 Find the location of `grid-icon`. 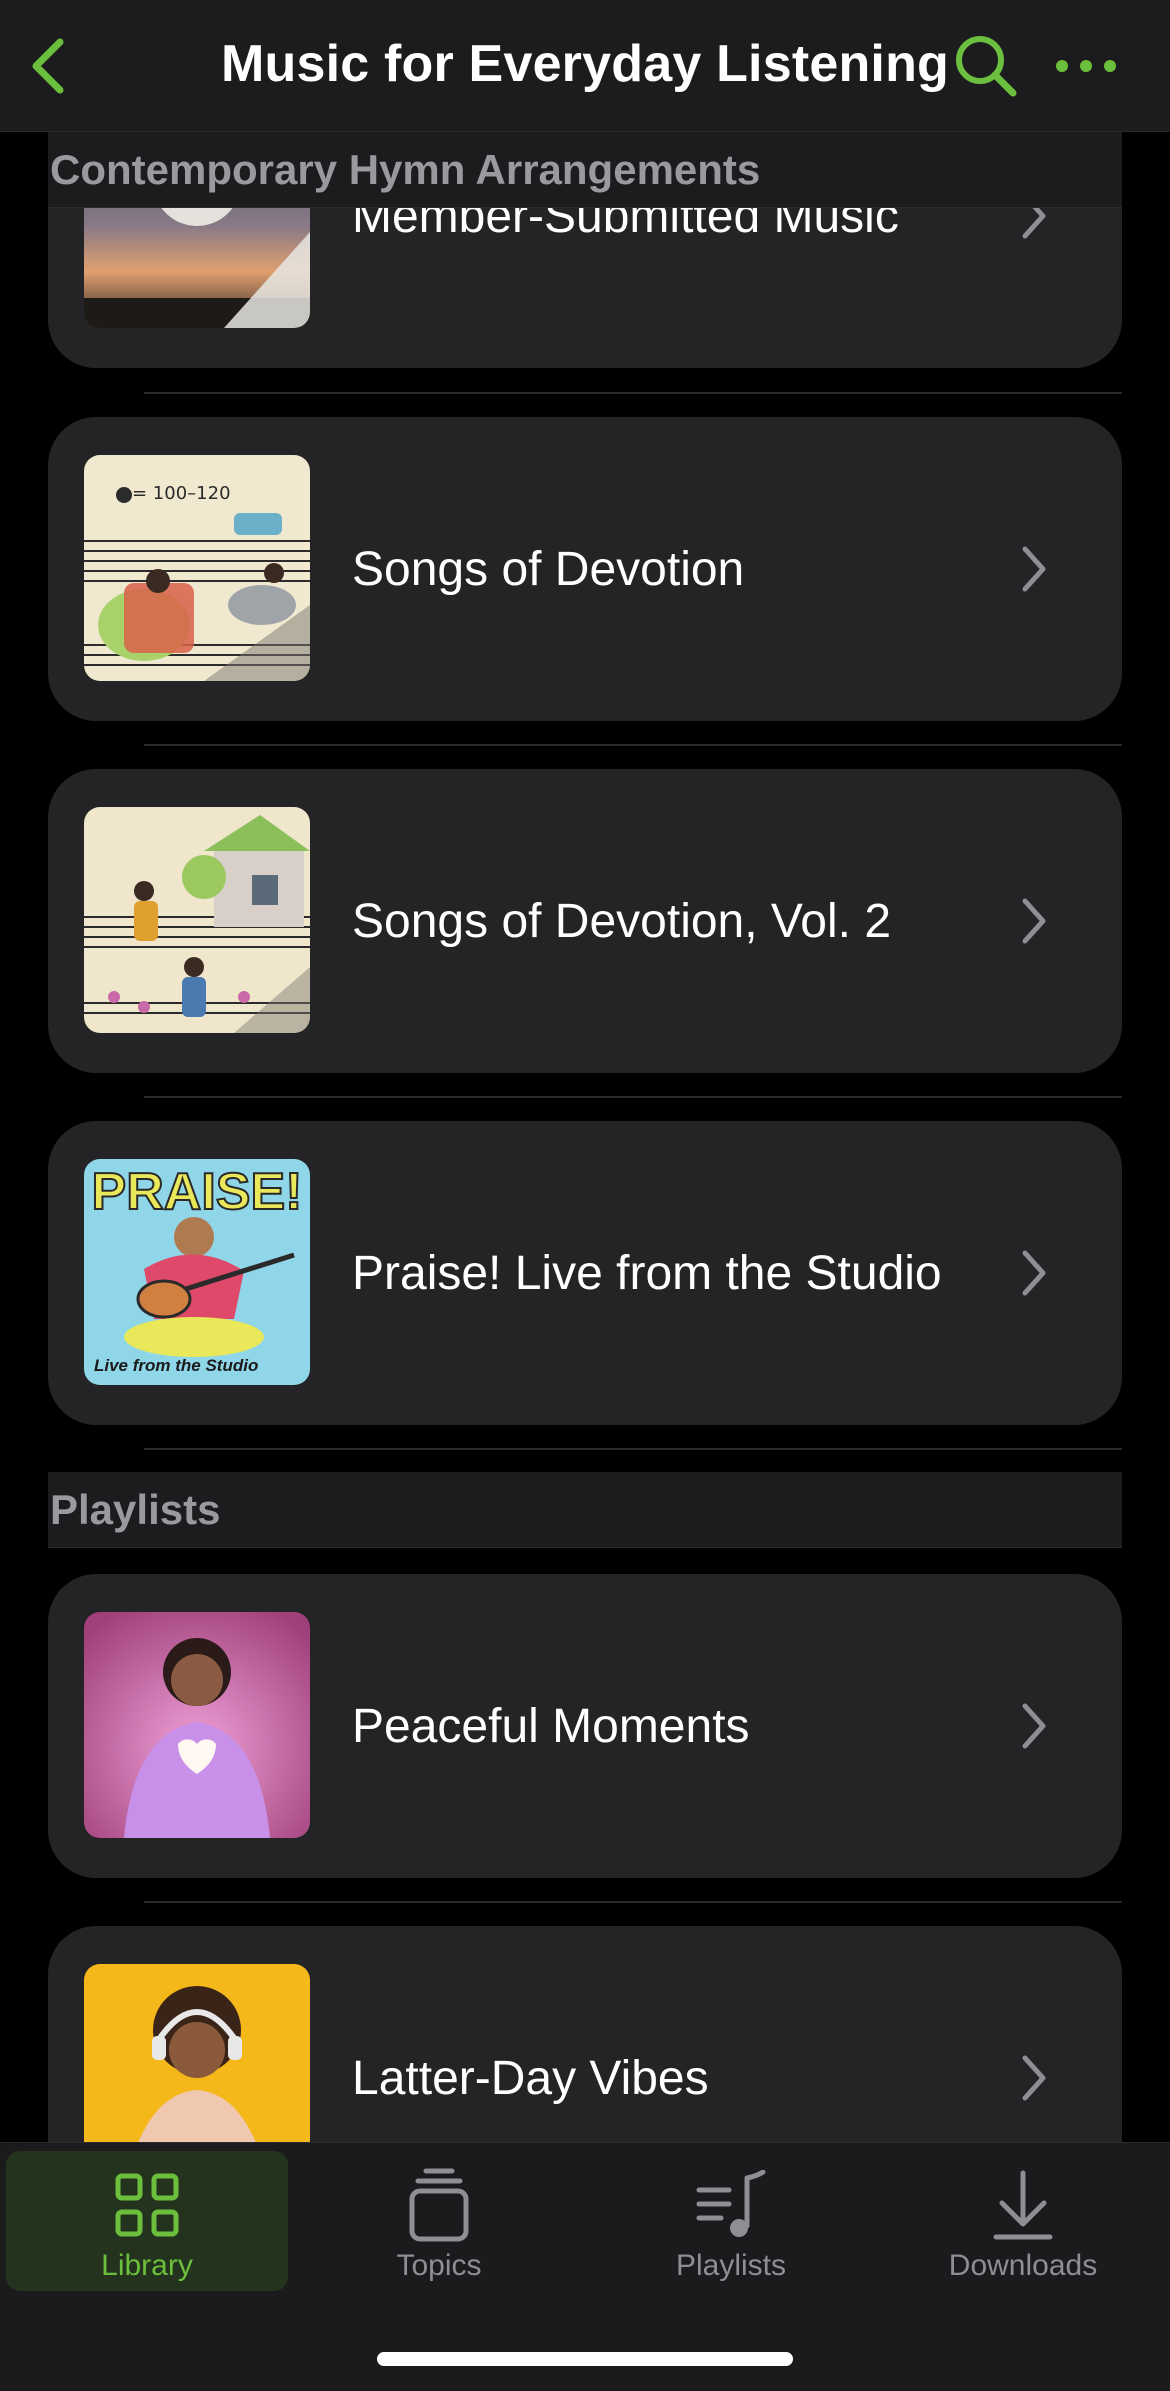

grid-icon is located at coordinates (147, 2205).